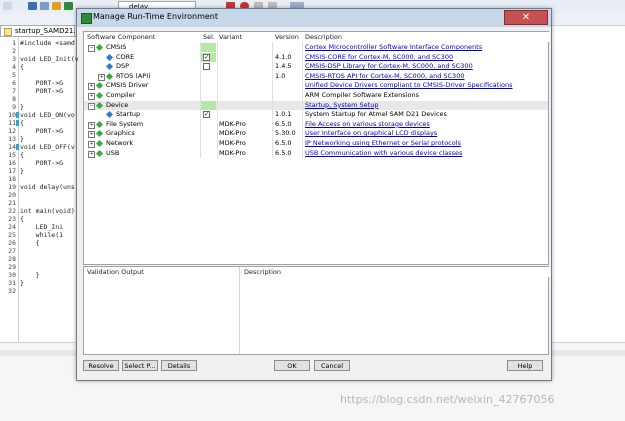  I want to click on col-header-variant: Variant, so click(245, 37).